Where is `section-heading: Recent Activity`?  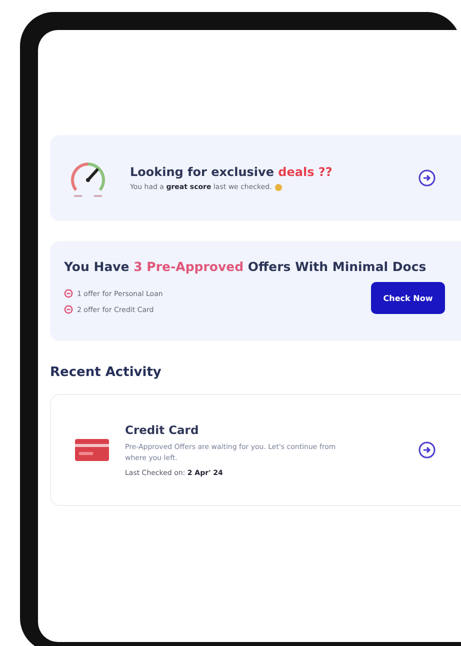
section-heading: Recent Activity is located at coordinates (106, 372).